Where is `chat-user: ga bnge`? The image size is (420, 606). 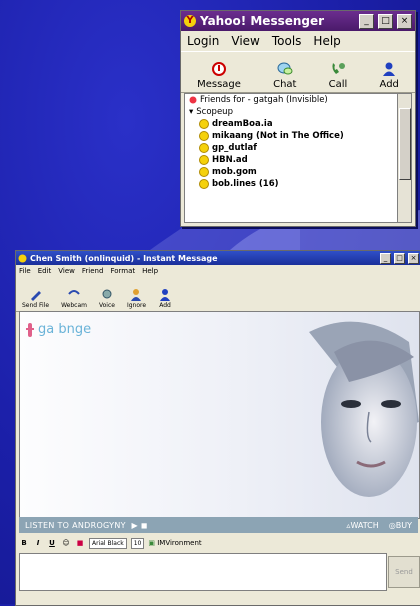
chat-user: ga bnge is located at coordinates (58, 329).